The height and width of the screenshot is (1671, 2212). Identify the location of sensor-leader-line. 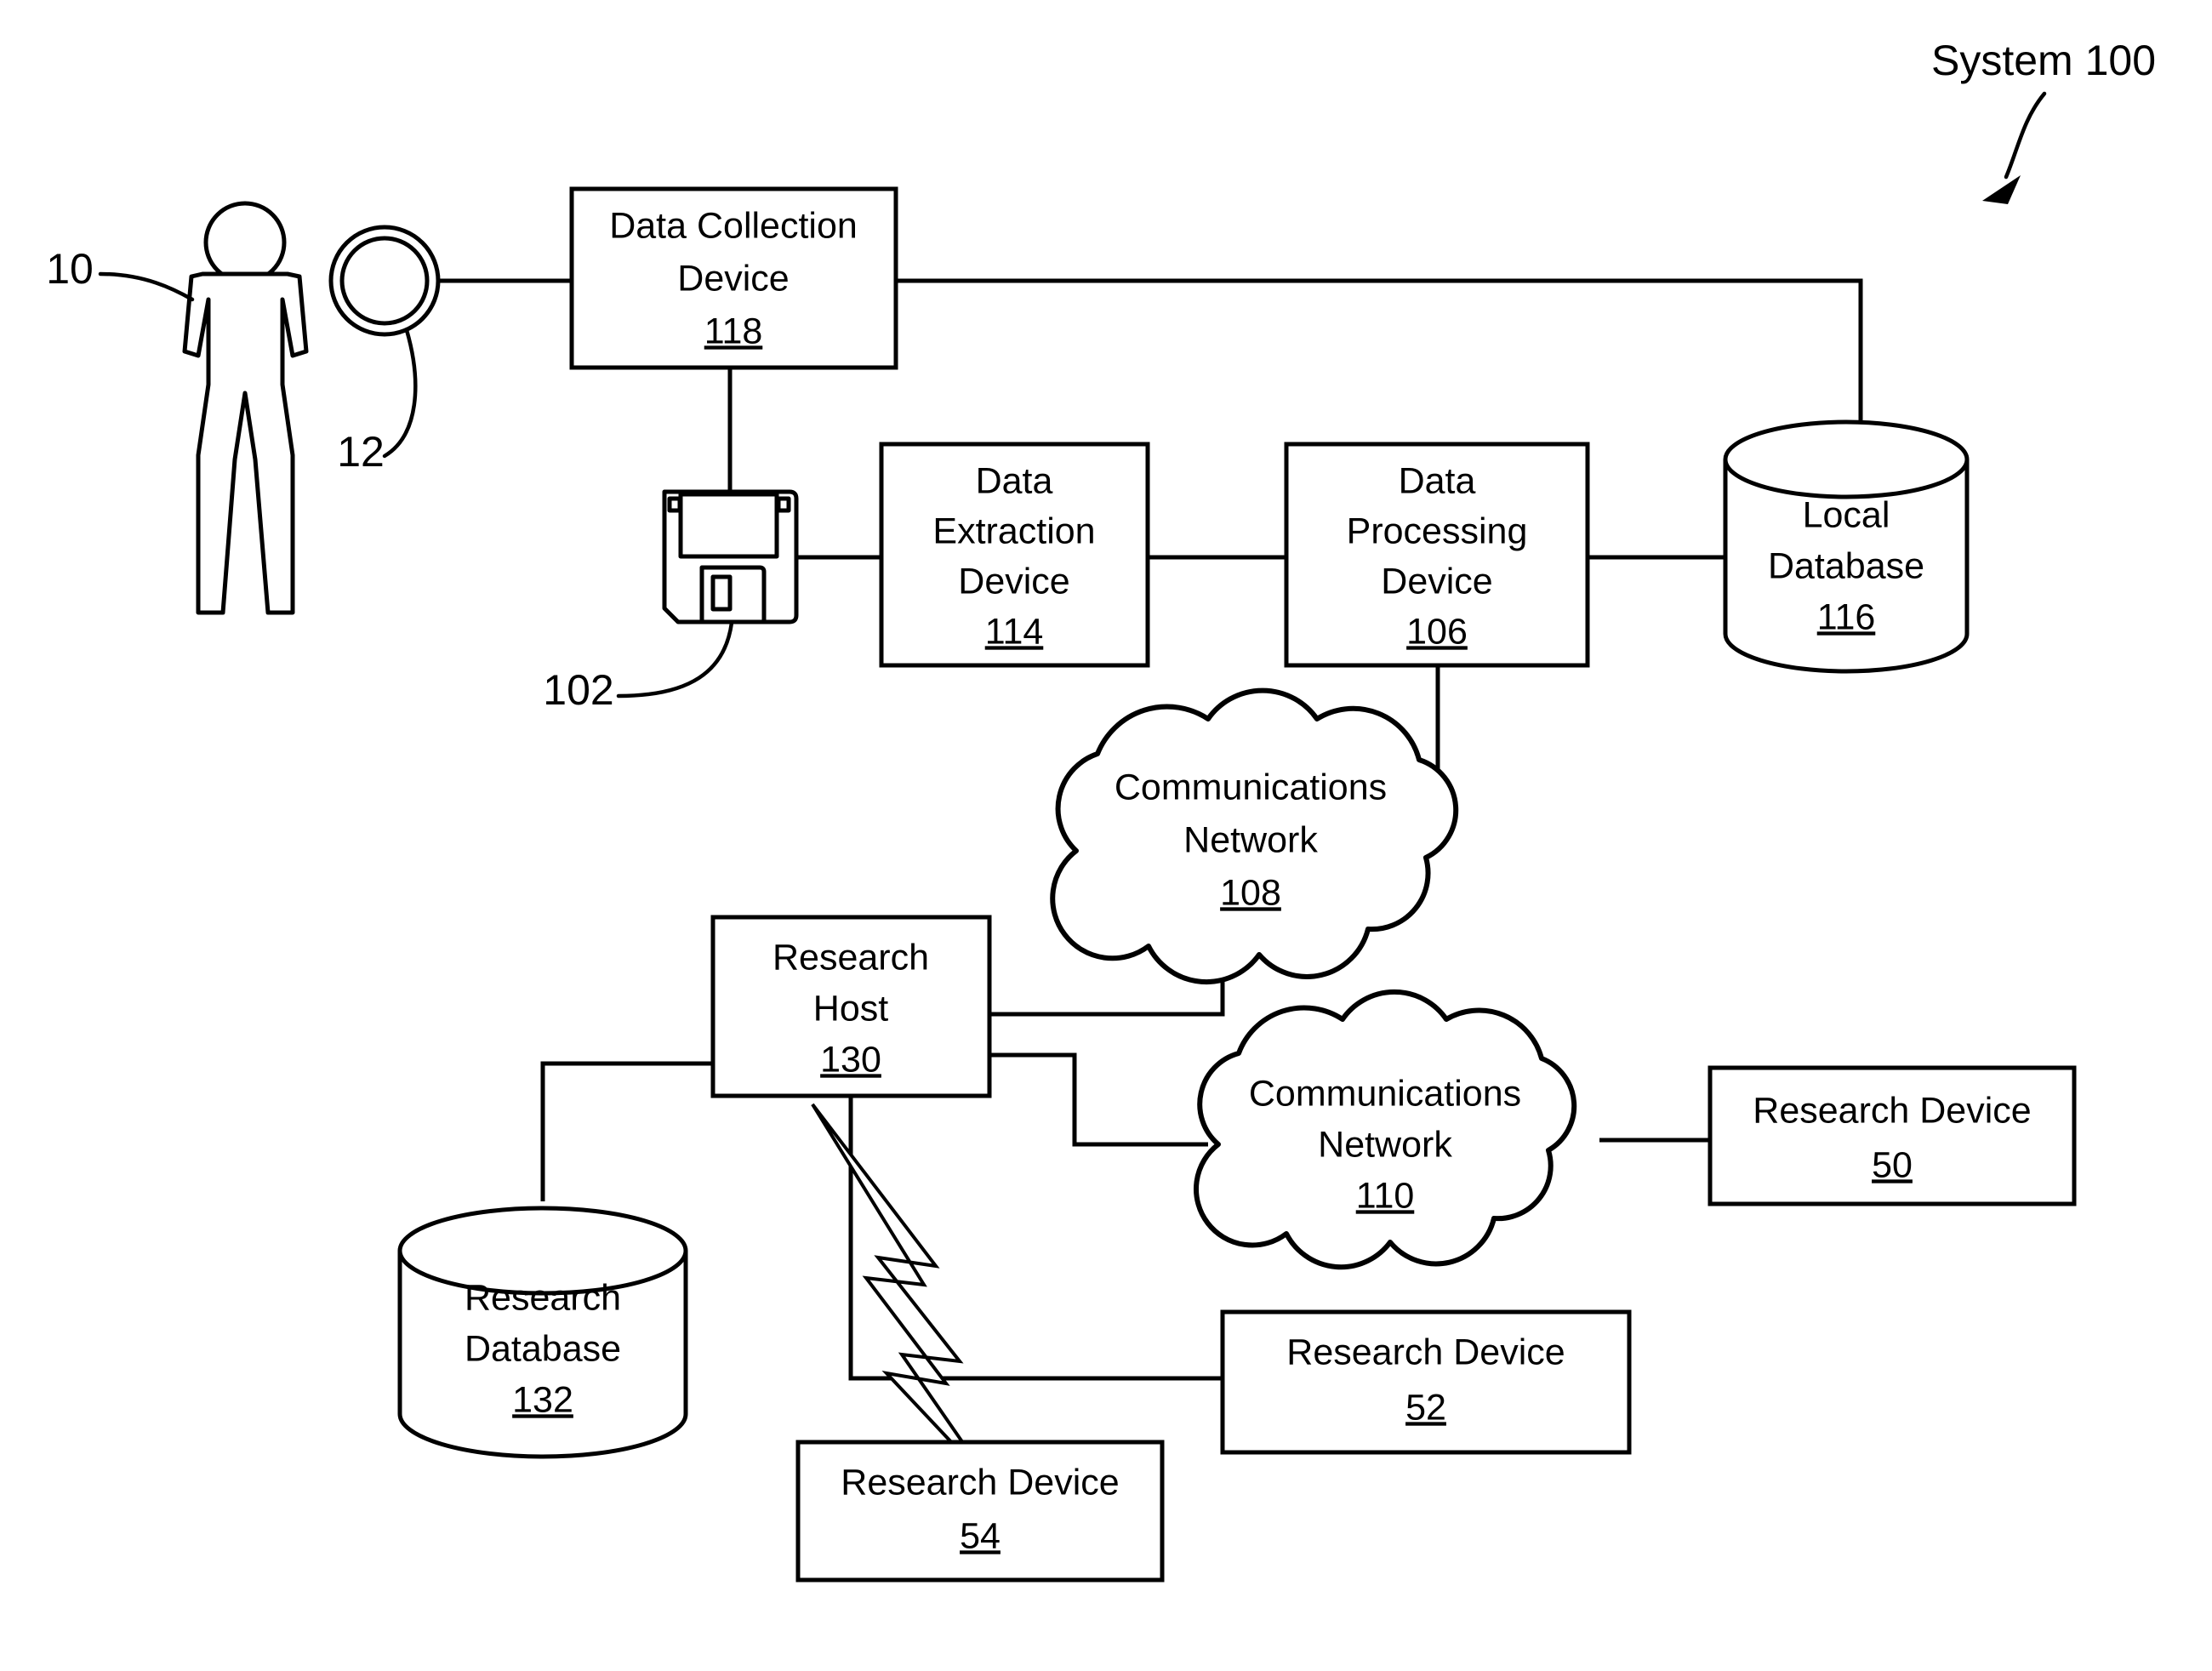
(400, 393).